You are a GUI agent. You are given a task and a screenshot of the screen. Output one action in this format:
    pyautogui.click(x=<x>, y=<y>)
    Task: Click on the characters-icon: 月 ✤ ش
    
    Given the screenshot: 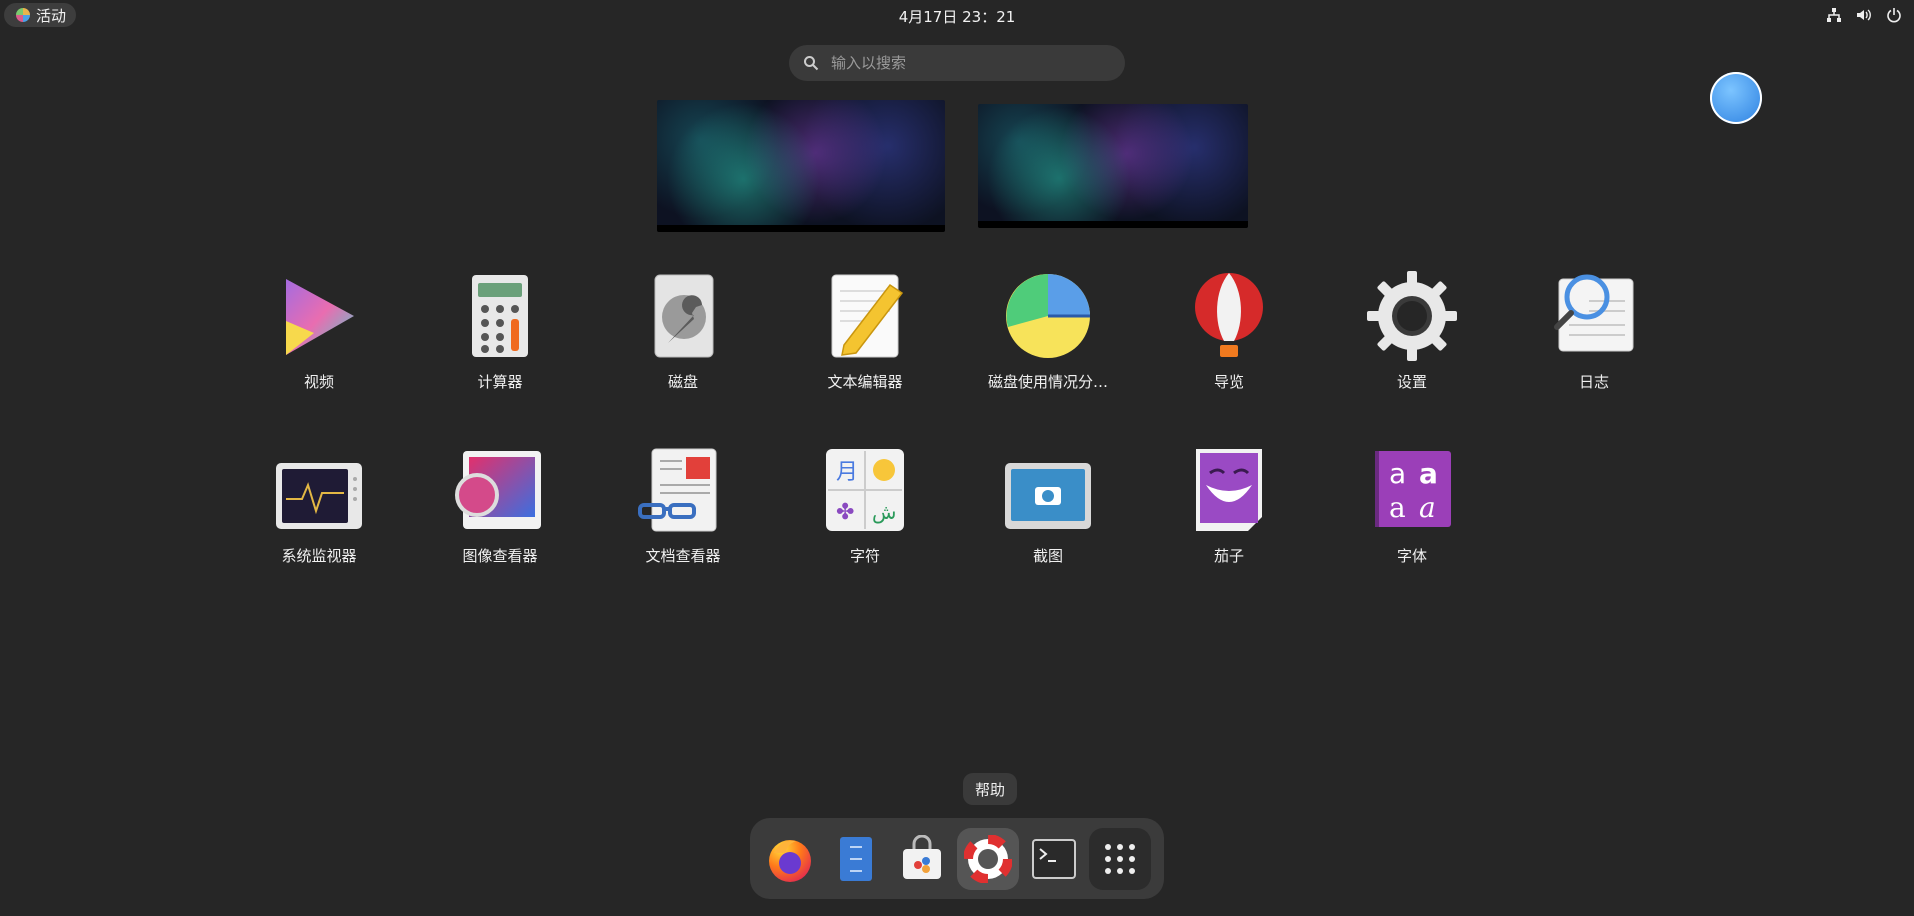 What is the action you would take?
    pyautogui.click(x=865, y=490)
    